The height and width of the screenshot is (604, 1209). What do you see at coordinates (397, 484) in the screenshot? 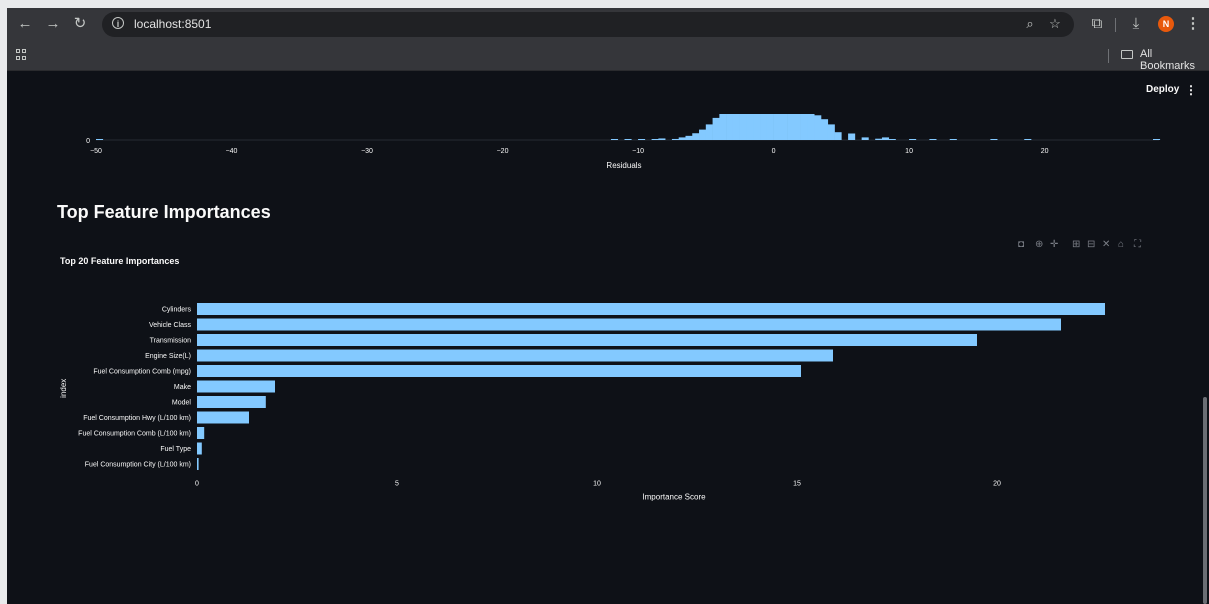
I see `x-tick-label: 5` at bounding box center [397, 484].